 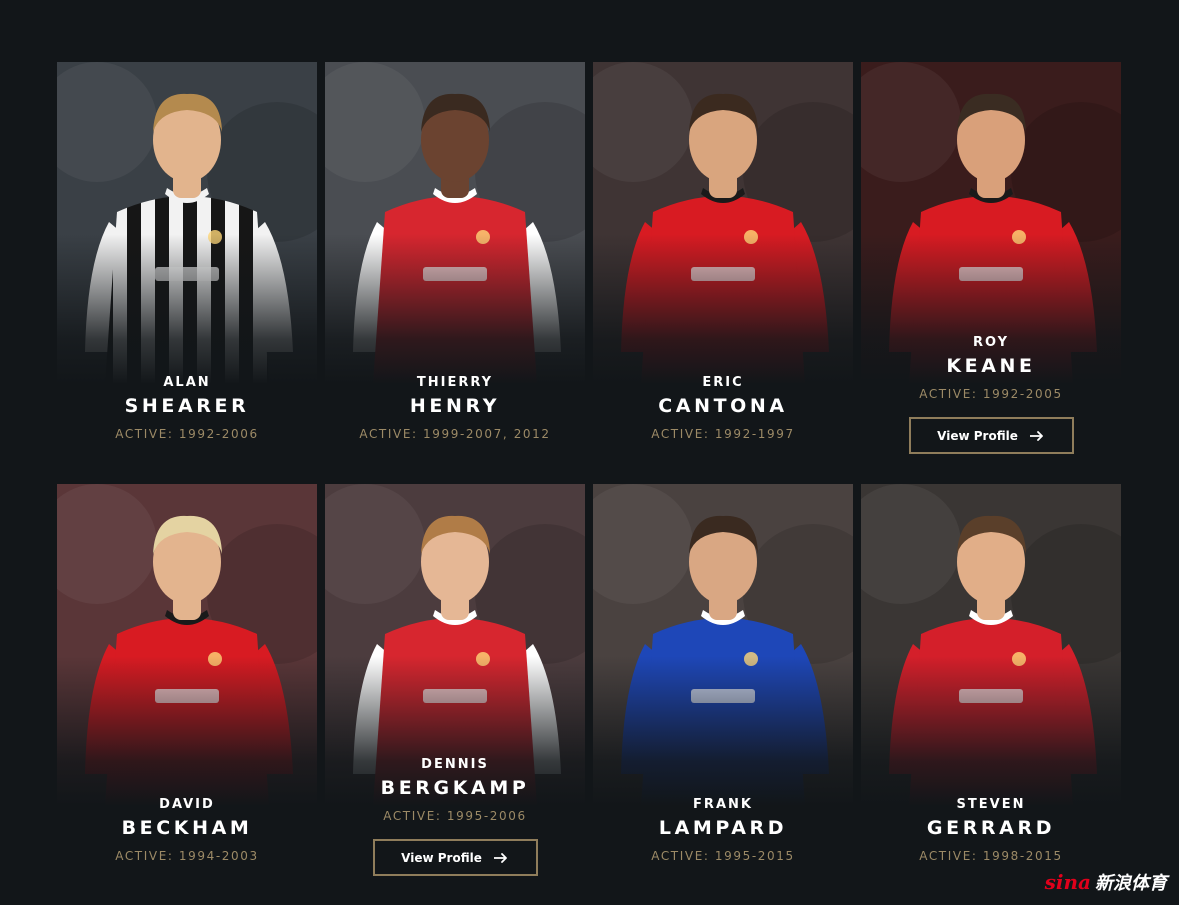 I want to click on player-active-years: ACTIVE: 1999-2007, 2012, so click(x=455, y=434).